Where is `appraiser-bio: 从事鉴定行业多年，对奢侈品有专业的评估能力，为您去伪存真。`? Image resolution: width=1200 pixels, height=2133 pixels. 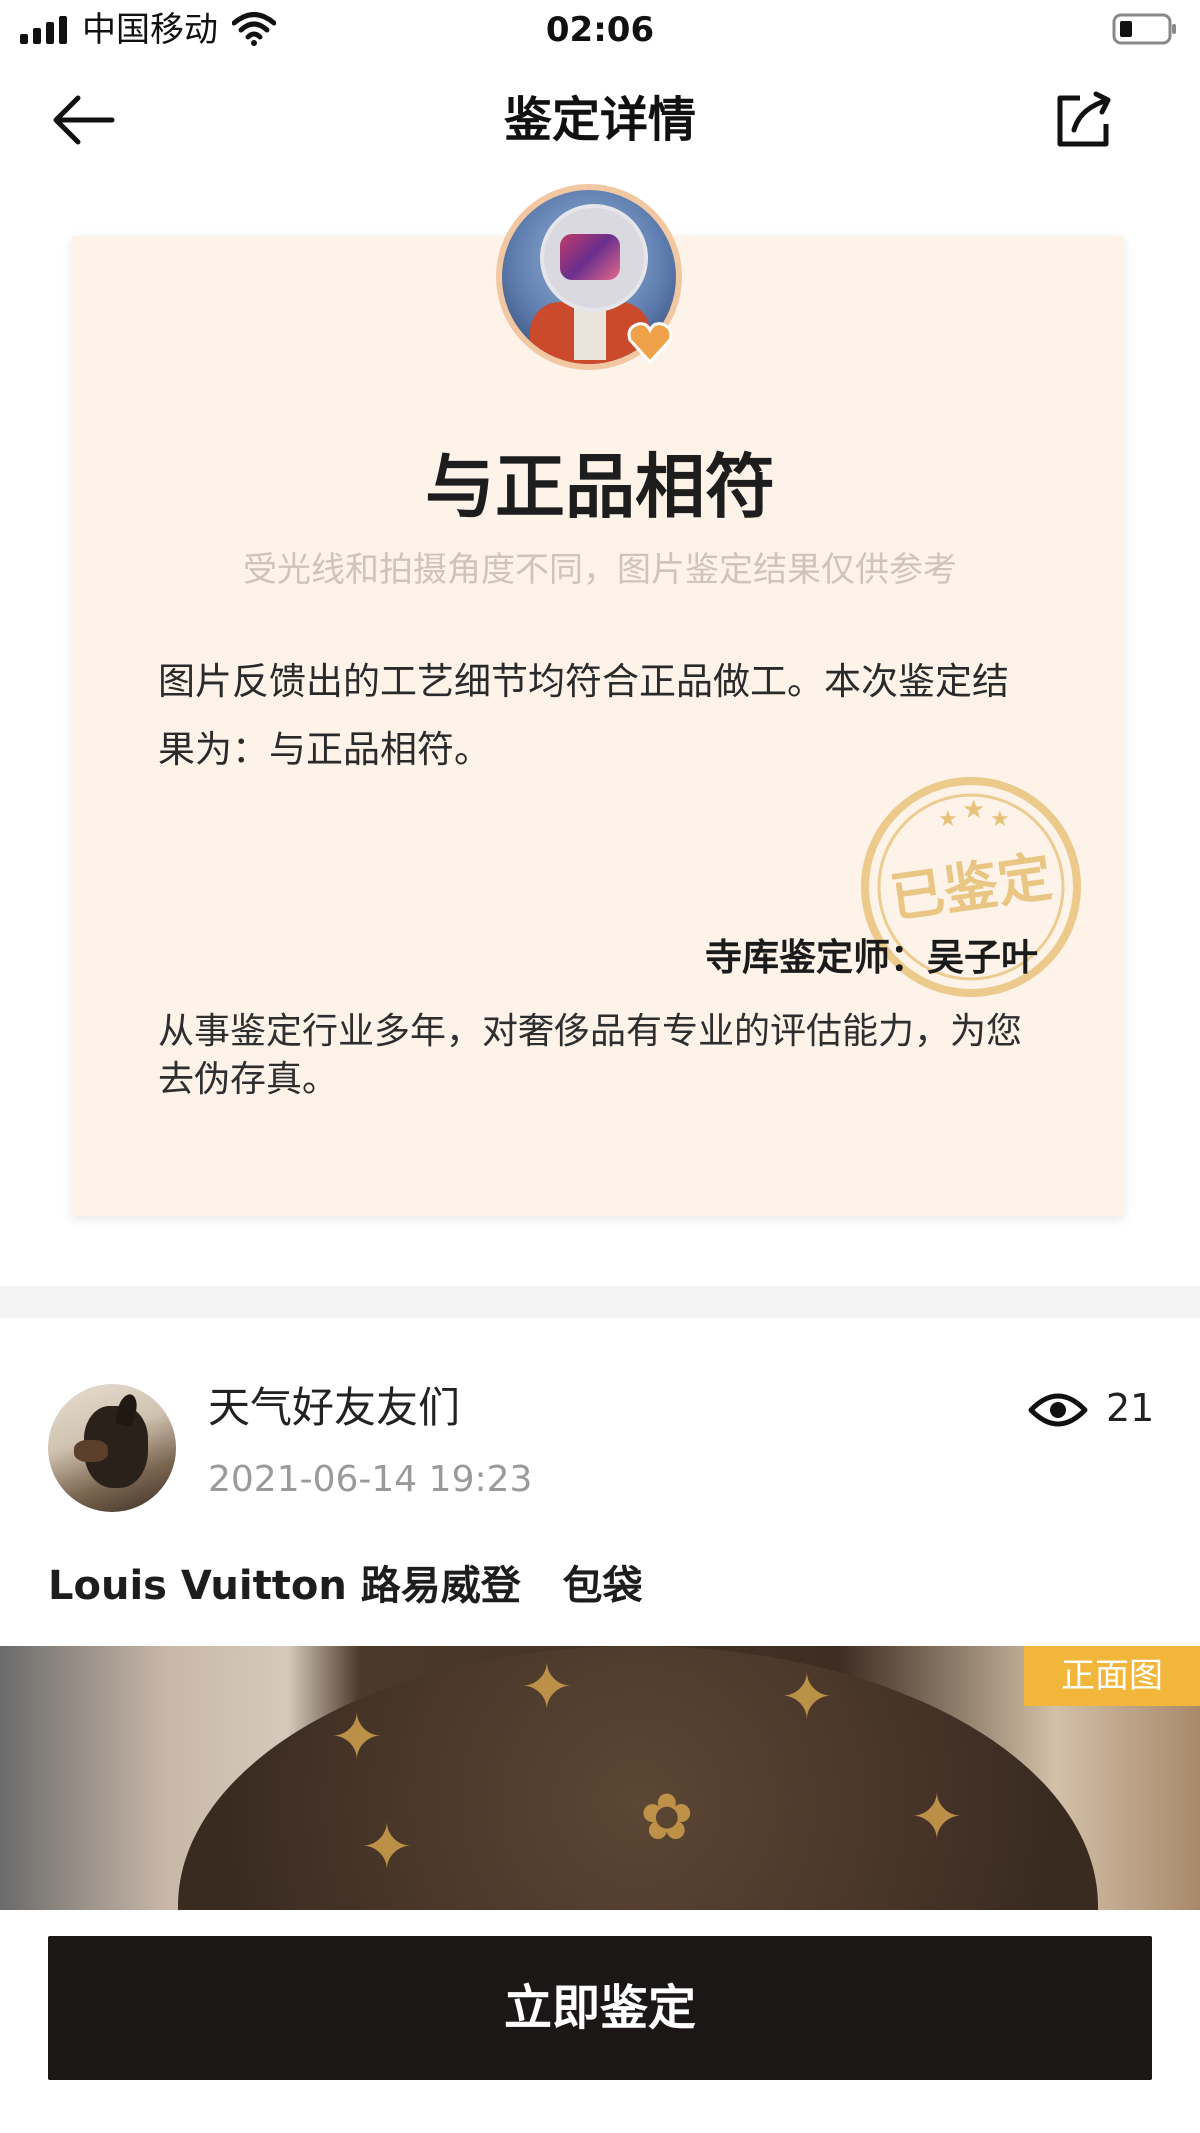
appraiser-bio: 从事鉴定行业多年，对奢侈品有专业的评估能力，为您去伪存真。 is located at coordinates (590, 1055).